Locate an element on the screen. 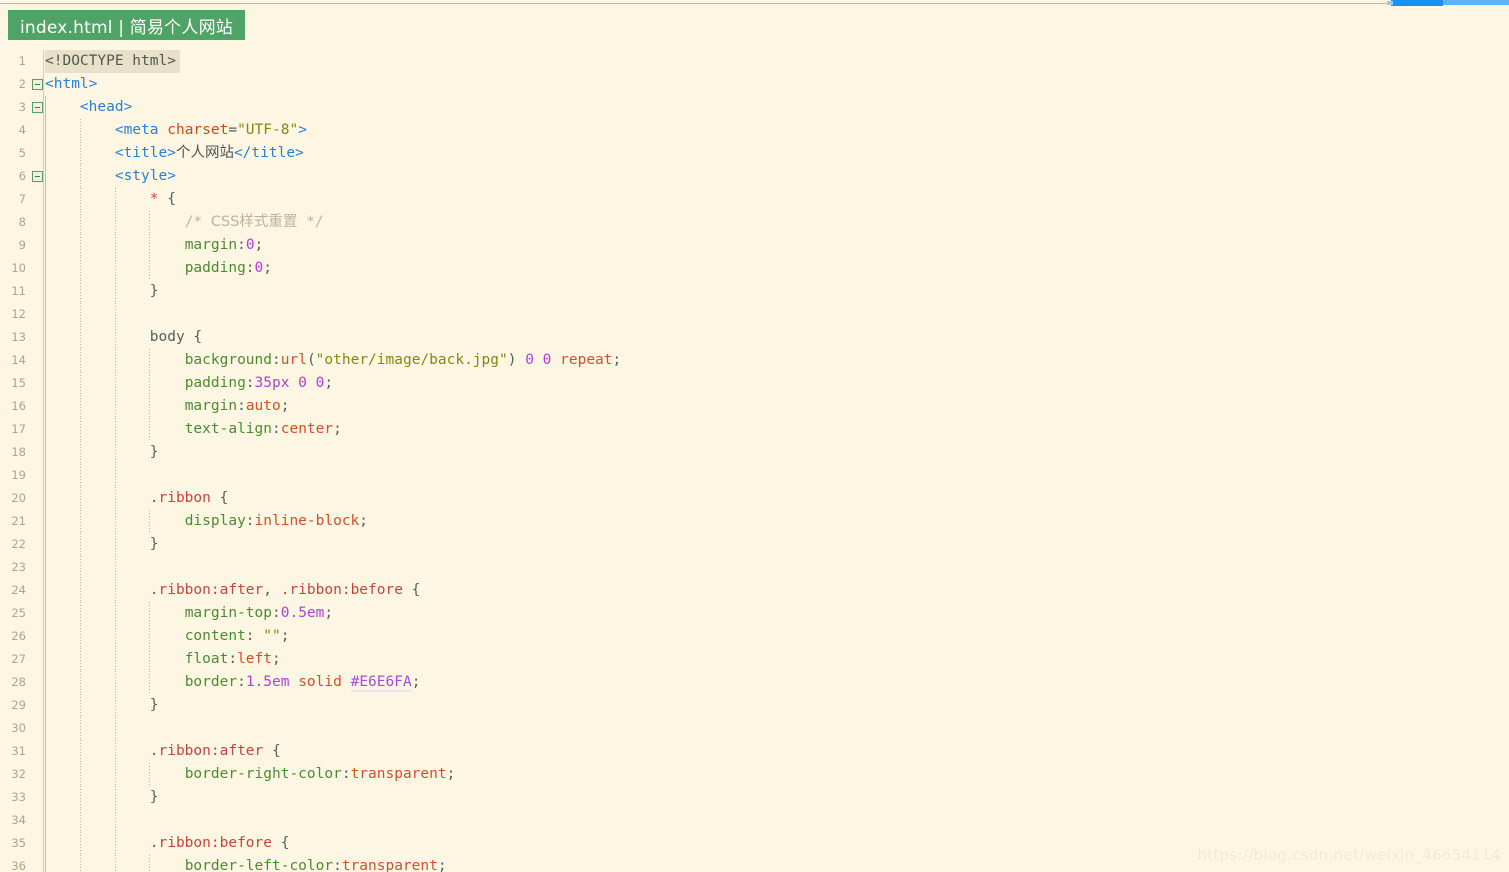 The height and width of the screenshot is (872, 1509). token: } is located at coordinates (154, 797).